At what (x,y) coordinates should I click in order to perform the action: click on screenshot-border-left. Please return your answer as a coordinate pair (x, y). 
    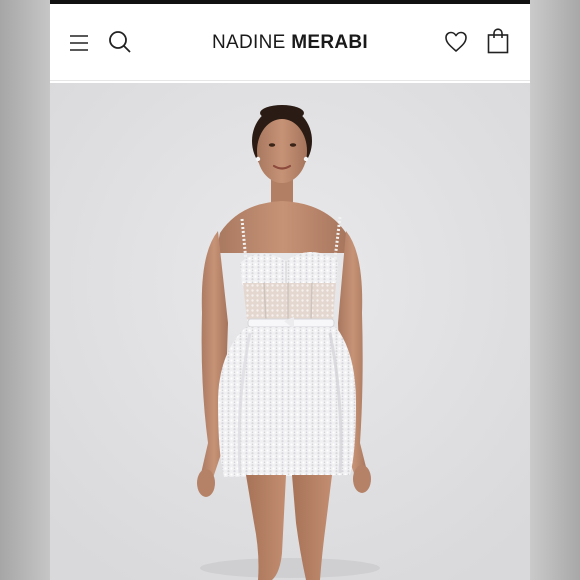
    Looking at the image, I should click on (25, 290).